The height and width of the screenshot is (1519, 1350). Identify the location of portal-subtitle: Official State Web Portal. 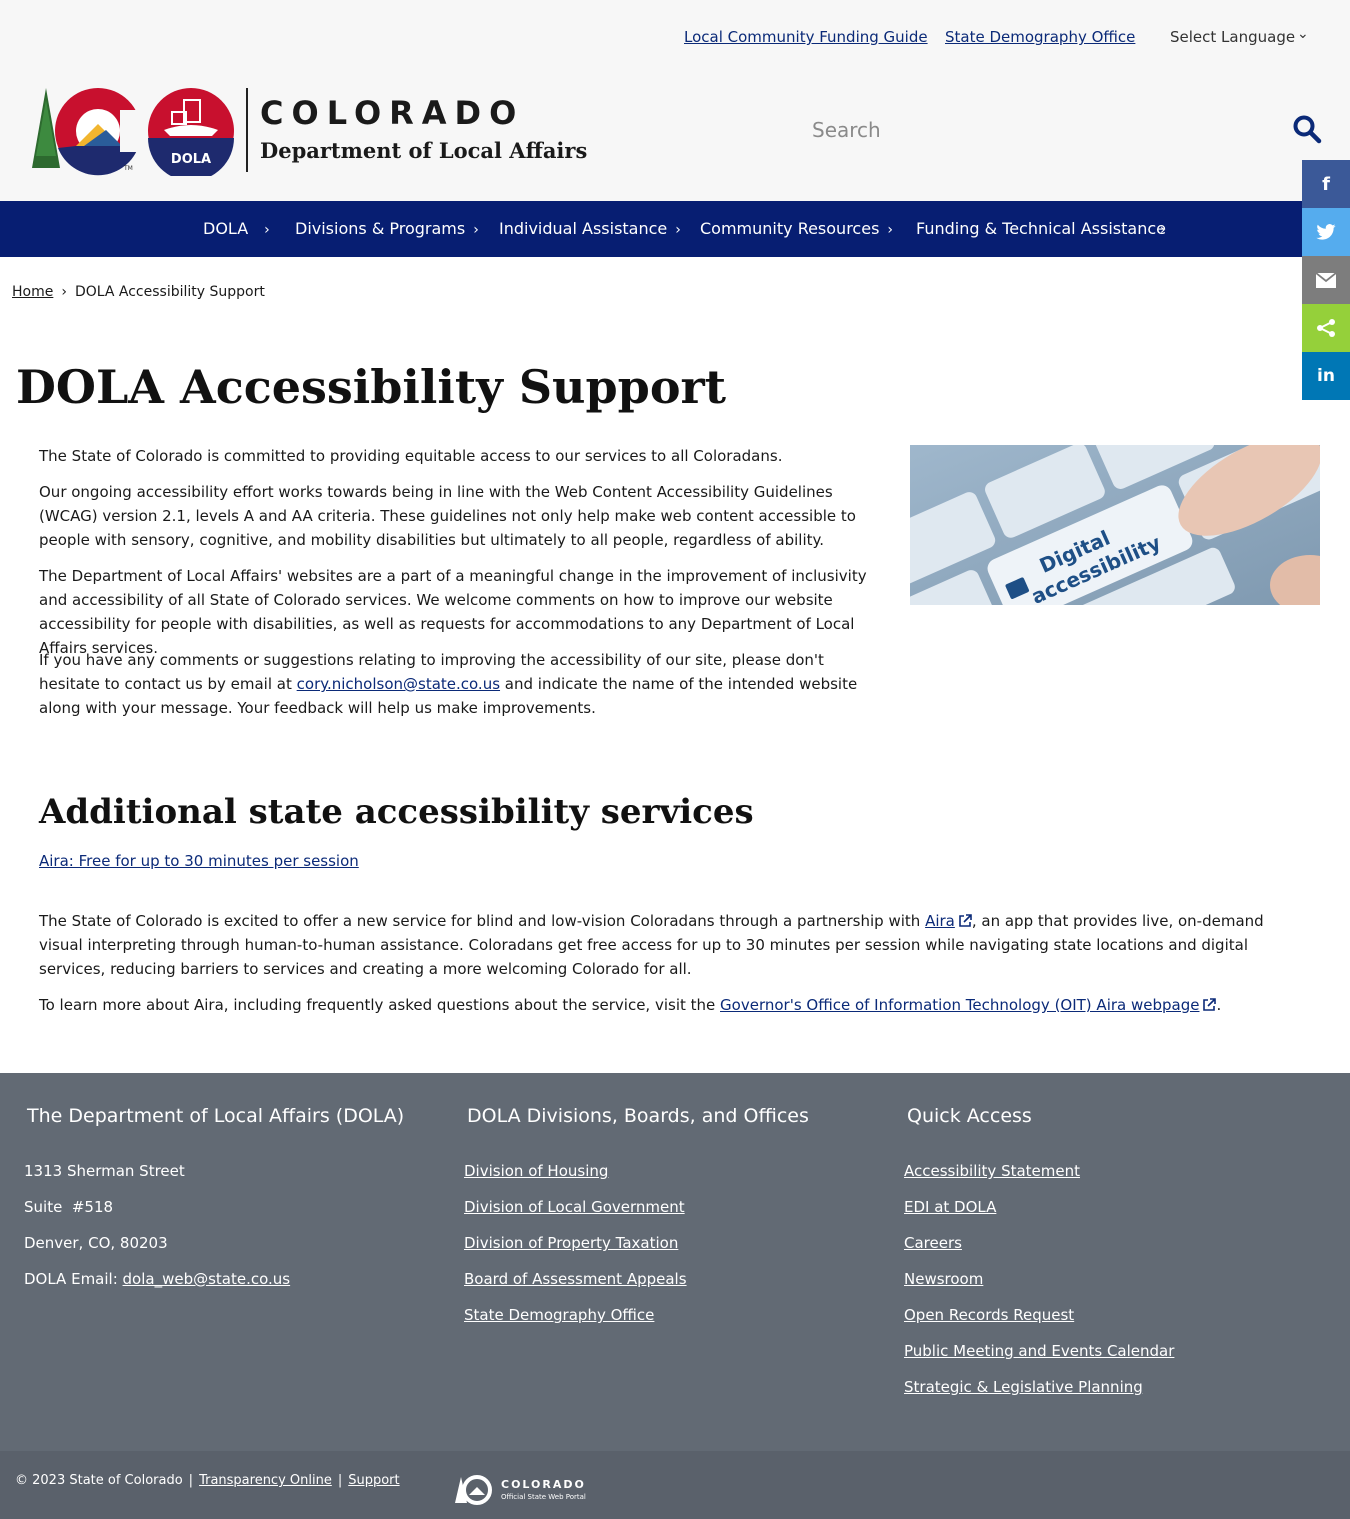
(543, 1497).